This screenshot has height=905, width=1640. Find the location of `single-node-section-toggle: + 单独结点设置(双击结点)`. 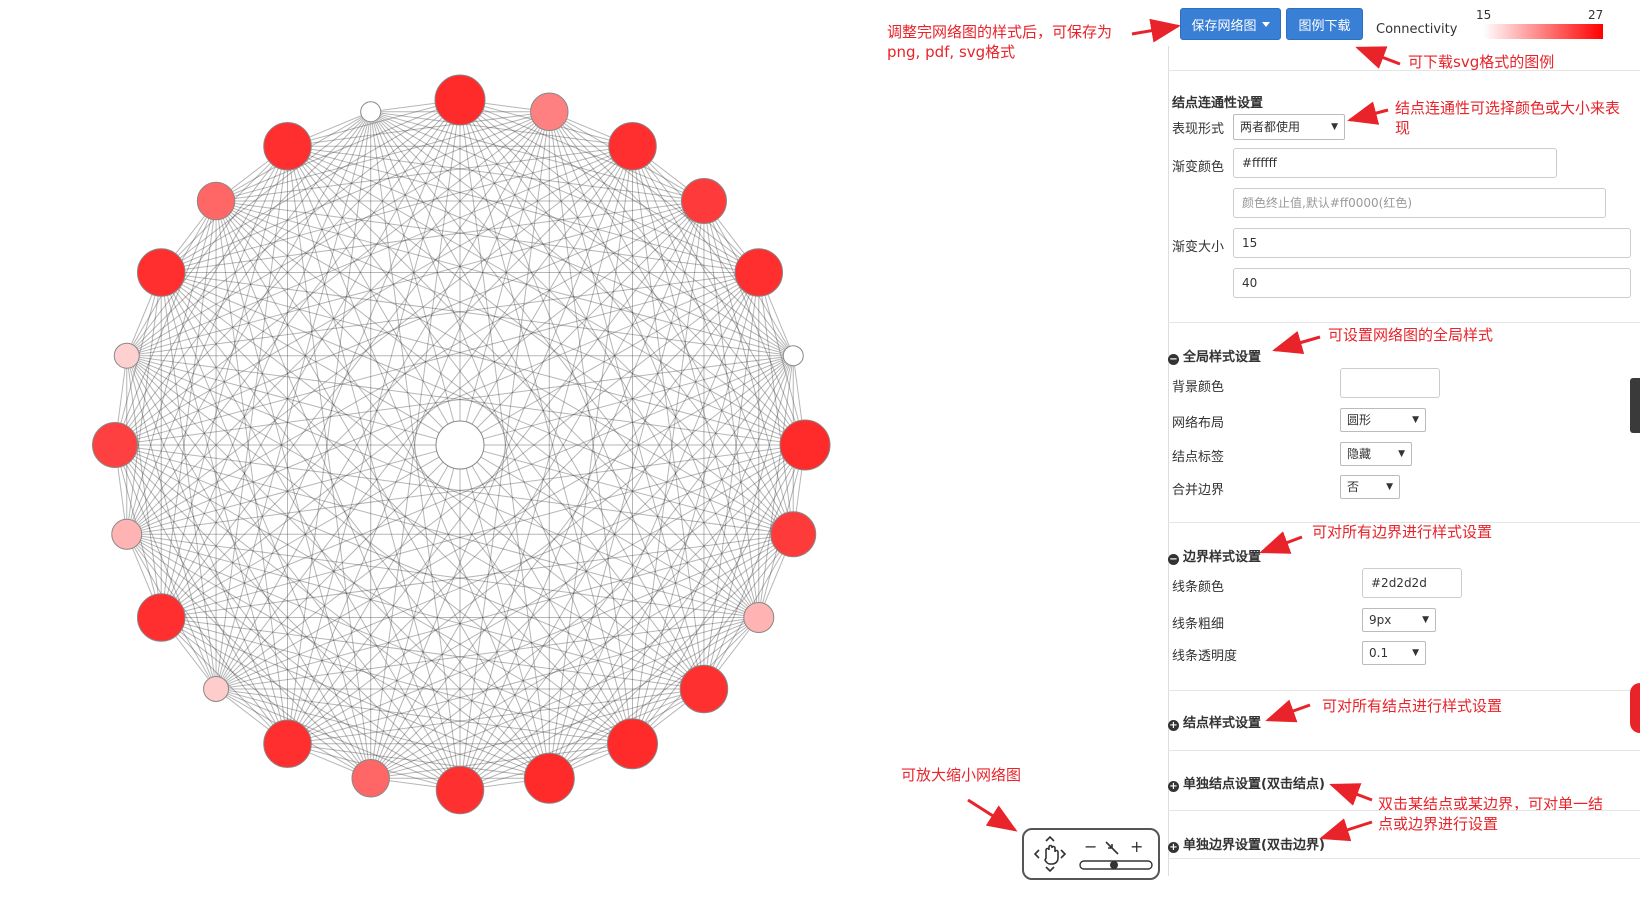

single-node-section-toggle: + 单独结点设置(双击结点) is located at coordinates (1246, 782).